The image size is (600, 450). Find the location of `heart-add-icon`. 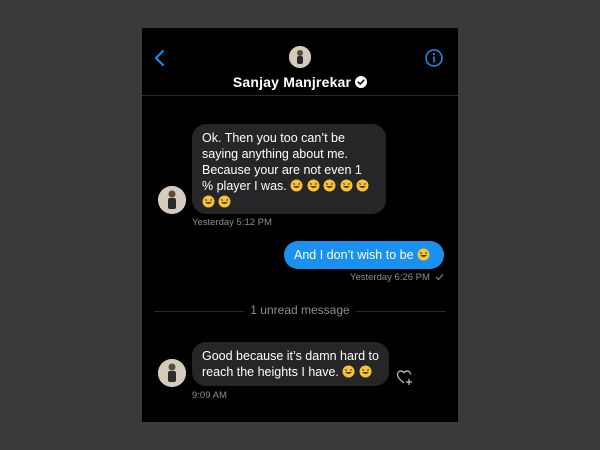

heart-add-icon is located at coordinates (404, 377).